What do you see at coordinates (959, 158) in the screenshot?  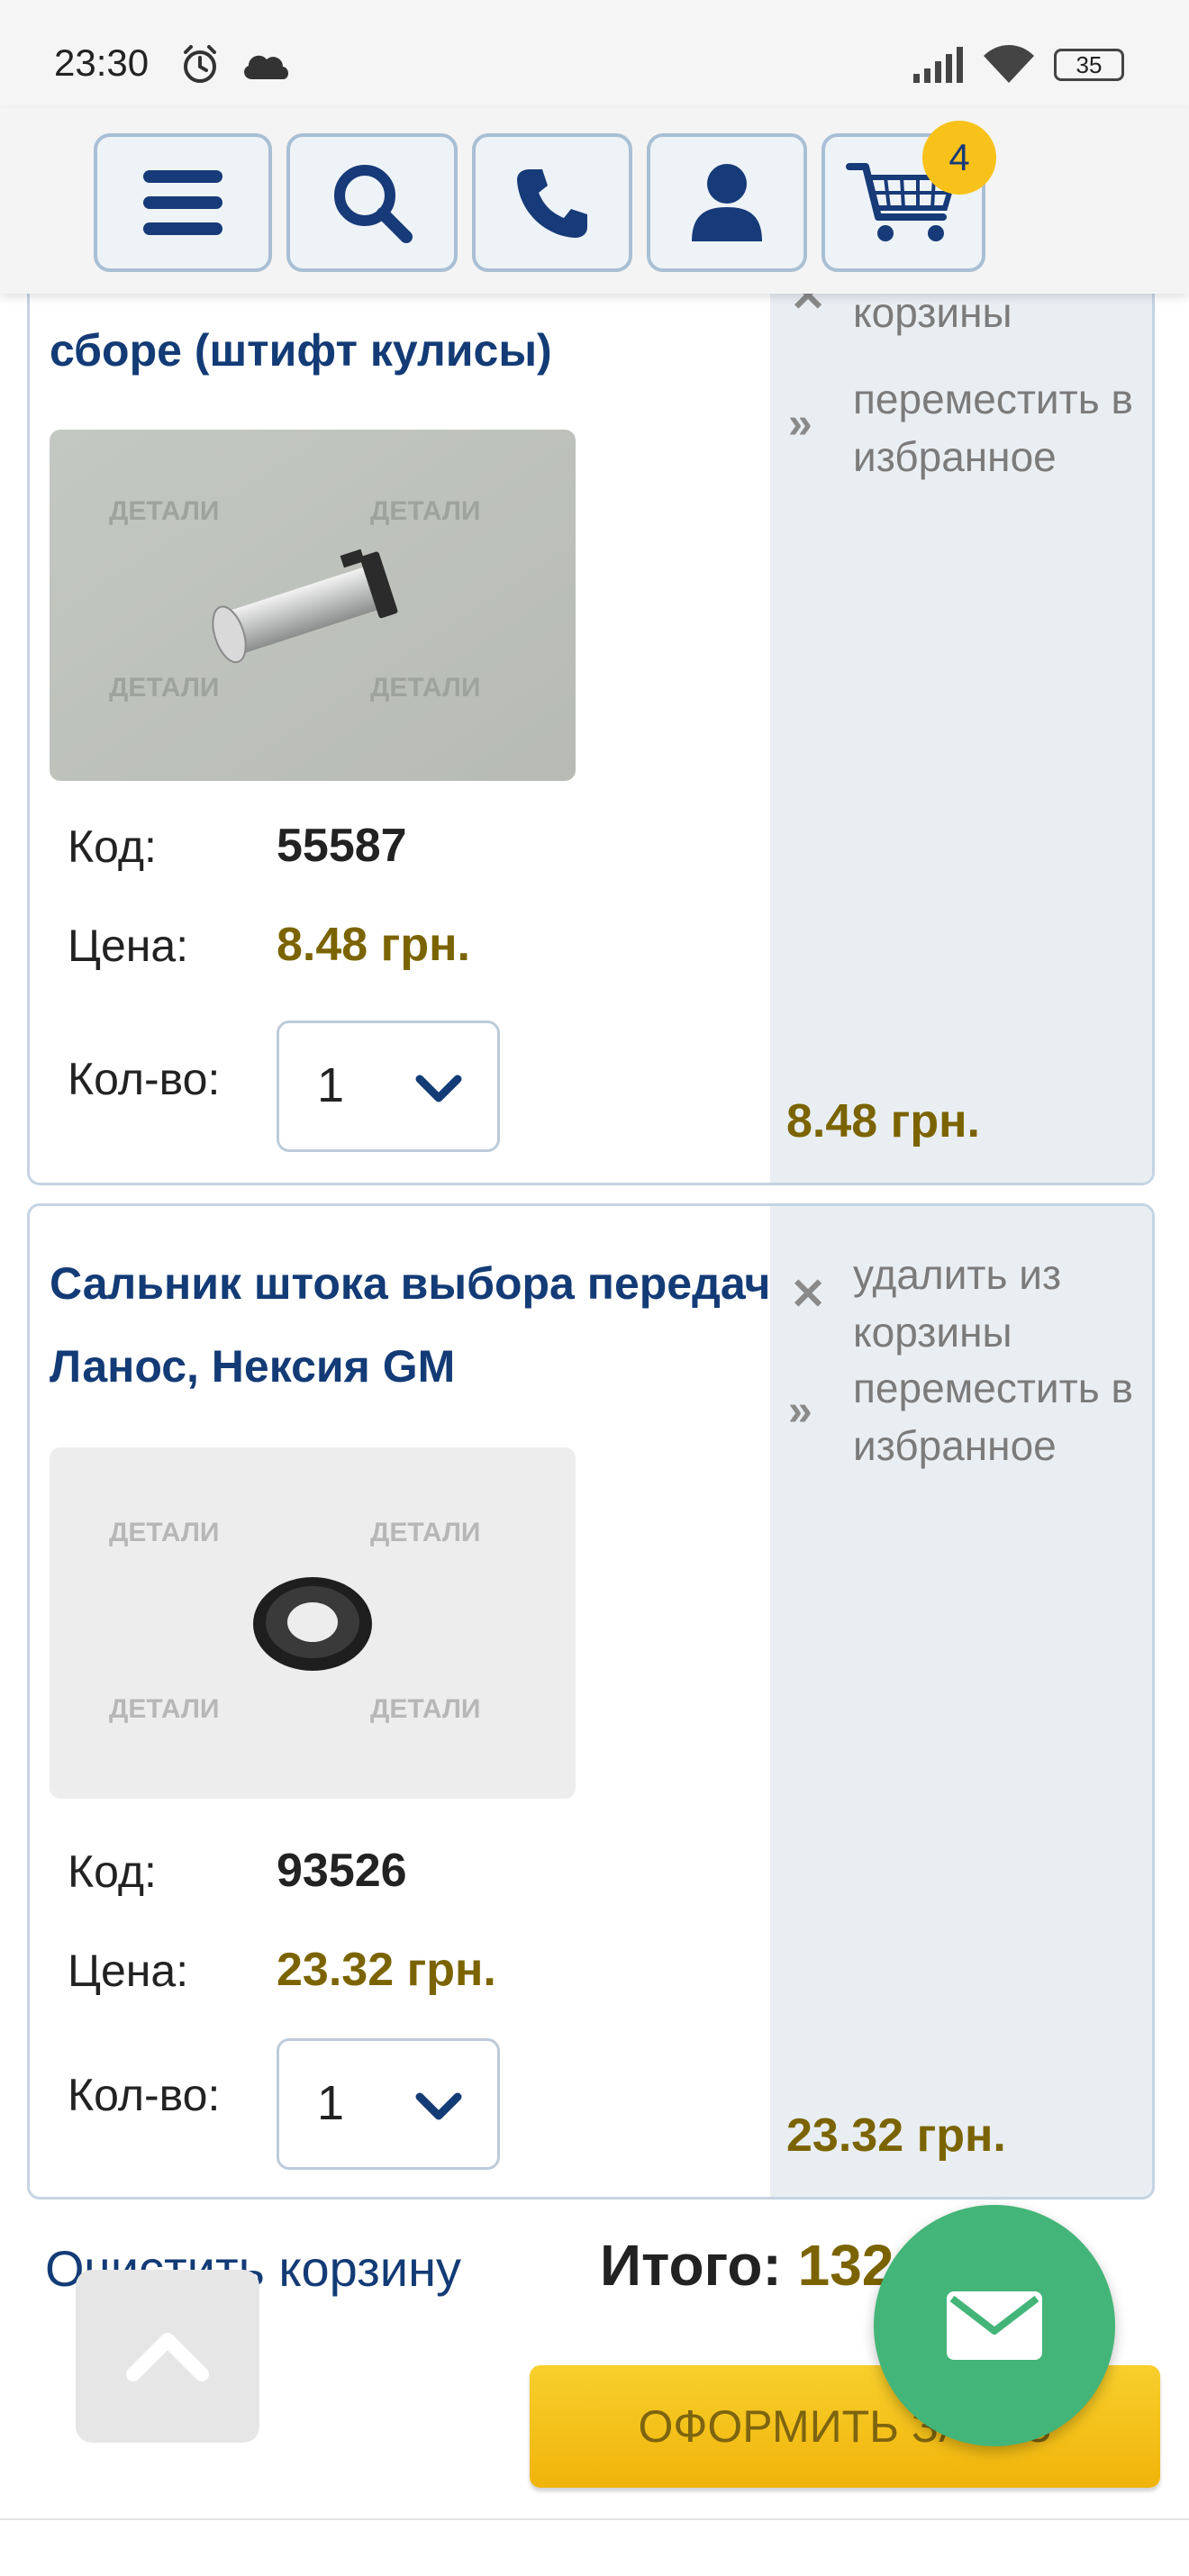 I see `cart-count-badge: 4` at bounding box center [959, 158].